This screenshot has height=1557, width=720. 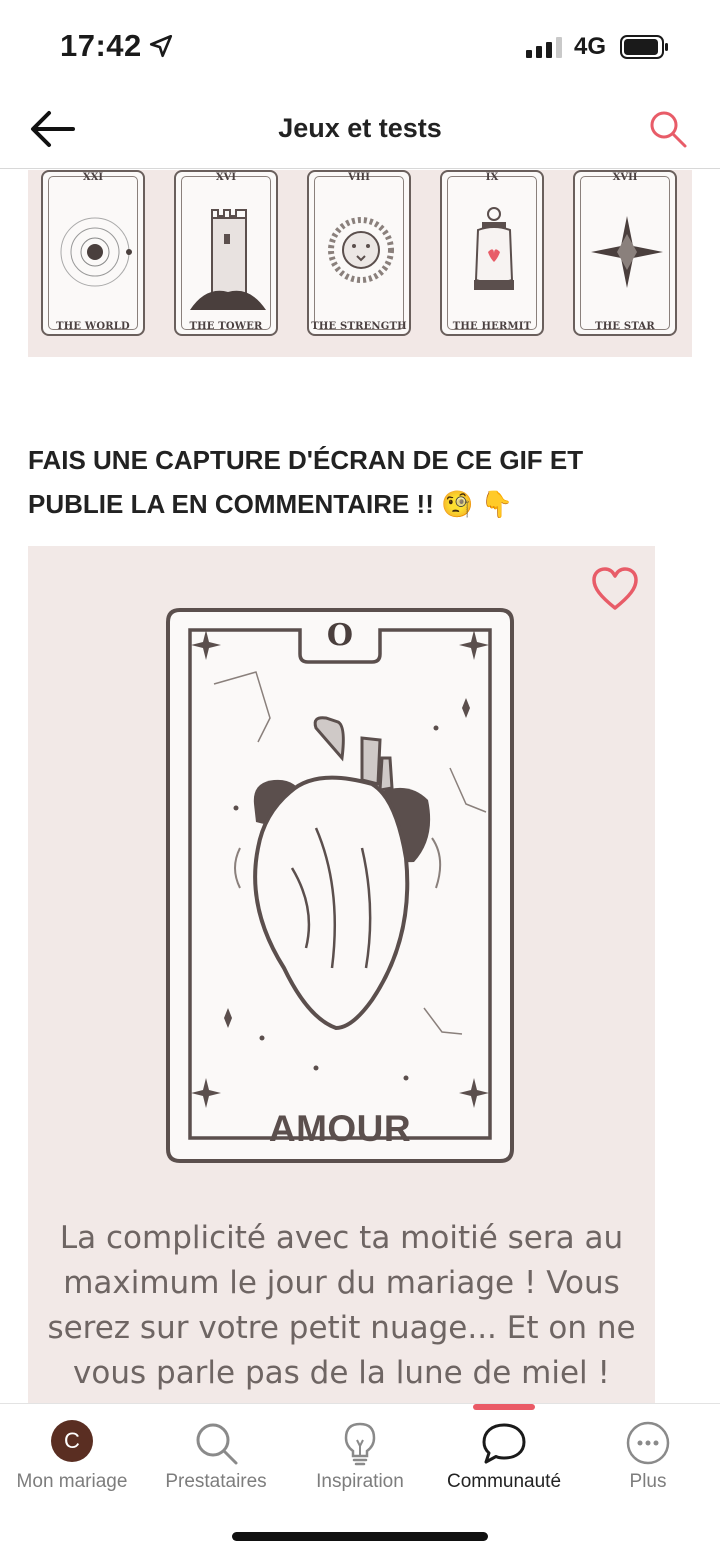 I want to click on tab-label: Prestataires, so click(x=216, y=1481).